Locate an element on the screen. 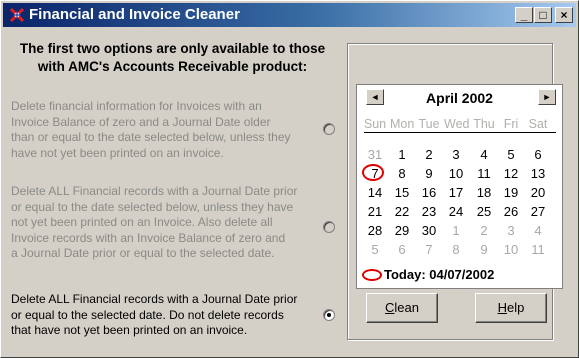 The height and width of the screenshot is (358, 579). weekday-label: Sun is located at coordinates (375, 124).